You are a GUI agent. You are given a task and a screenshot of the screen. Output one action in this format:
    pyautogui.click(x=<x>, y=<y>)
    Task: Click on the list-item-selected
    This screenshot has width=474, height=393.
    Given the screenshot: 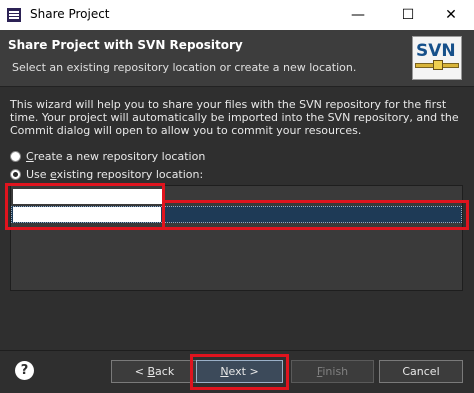 What is the action you would take?
    pyautogui.click(x=236, y=214)
    